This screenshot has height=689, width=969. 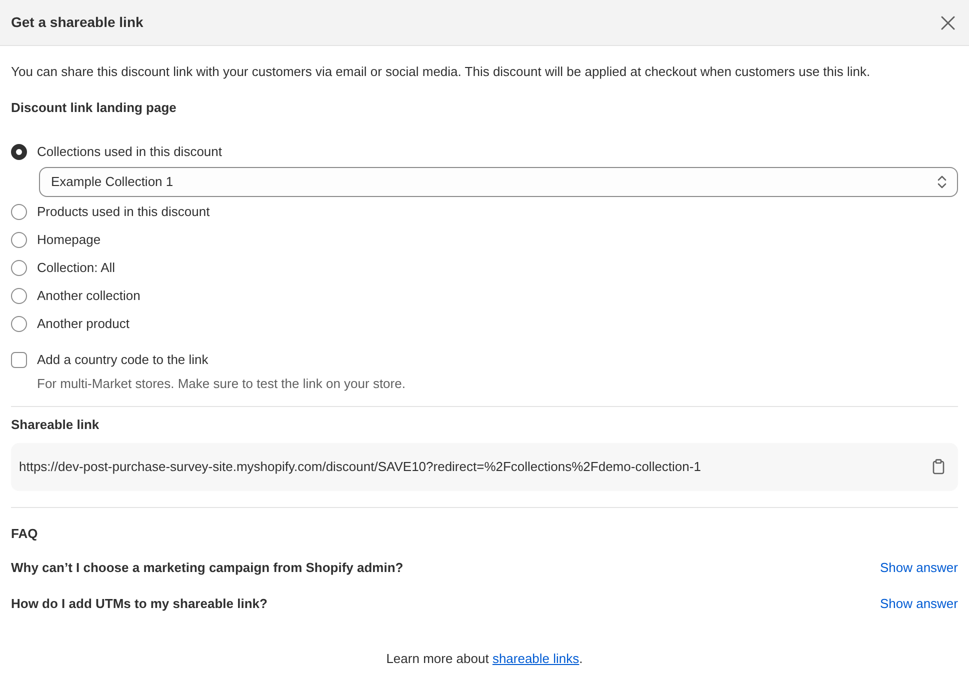 What do you see at coordinates (948, 23) in the screenshot?
I see `close-icon` at bounding box center [948, 23].